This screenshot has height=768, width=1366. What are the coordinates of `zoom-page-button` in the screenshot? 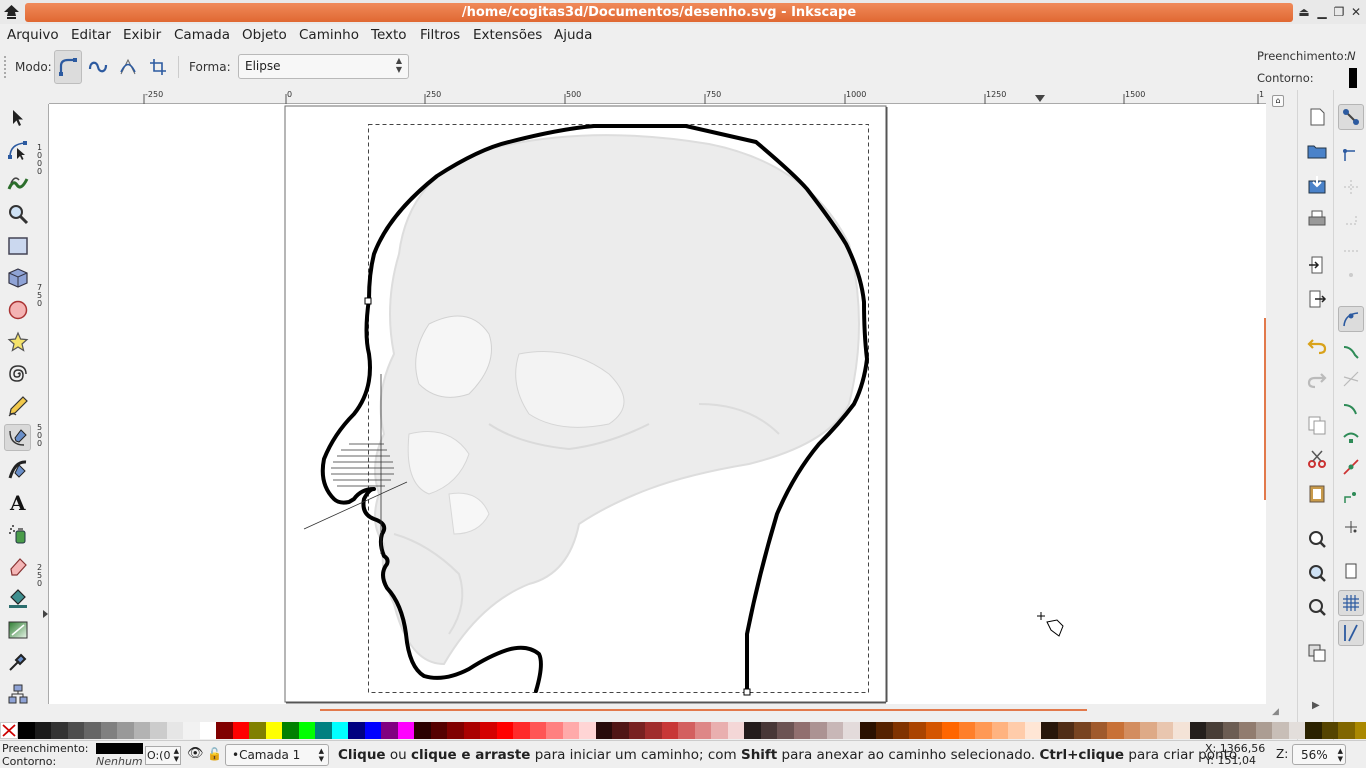 It's located at (1317, 607).